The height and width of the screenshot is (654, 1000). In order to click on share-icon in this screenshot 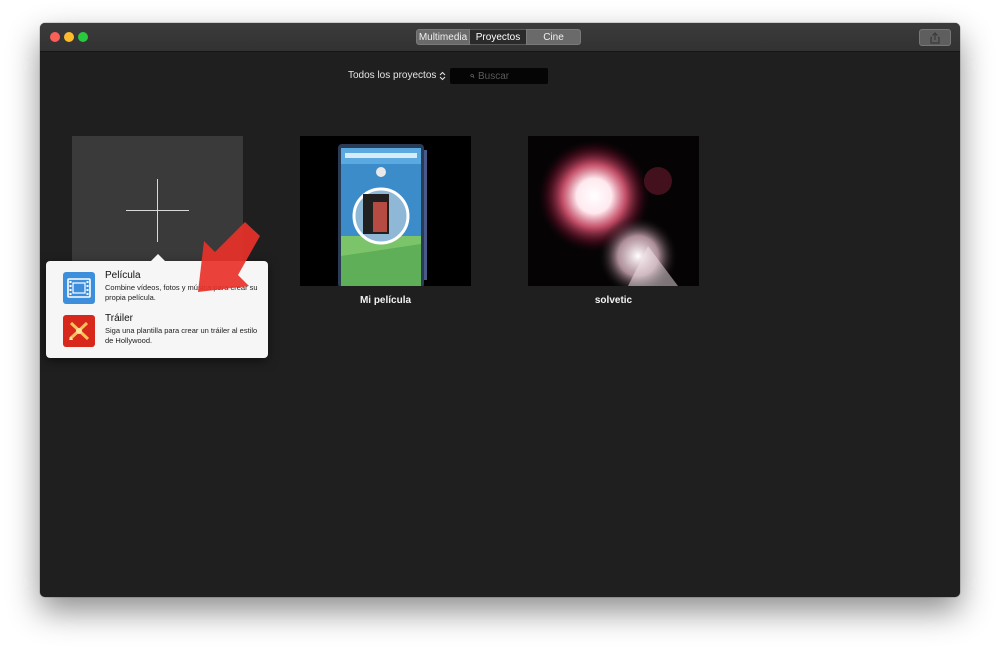, I will do `click(935, 37)`.